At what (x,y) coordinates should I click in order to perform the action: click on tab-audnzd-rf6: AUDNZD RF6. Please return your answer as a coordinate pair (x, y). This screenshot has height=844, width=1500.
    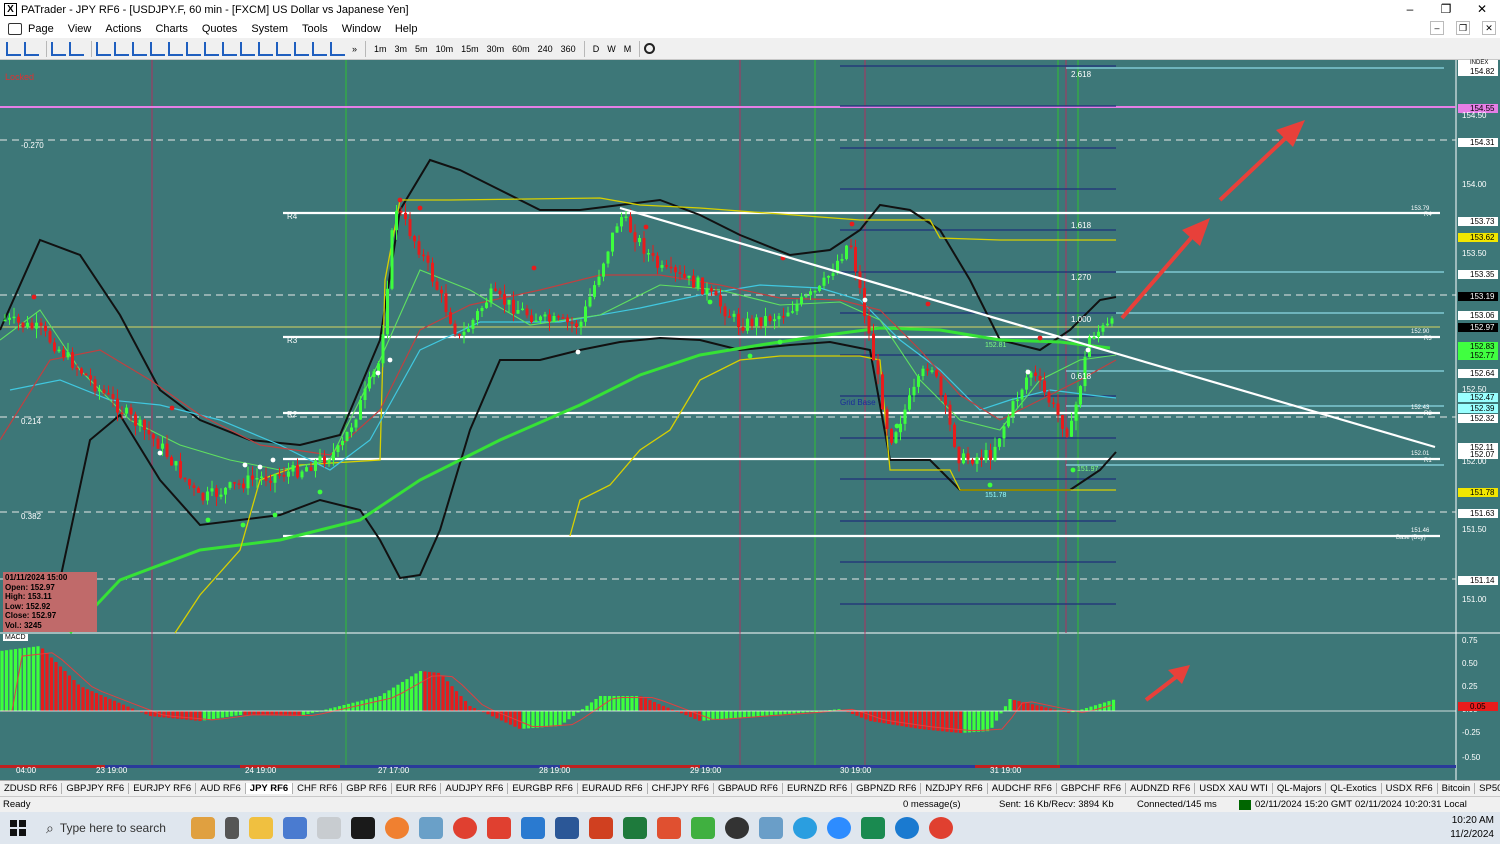
    Looking at the image, I should click on (1161, 788).